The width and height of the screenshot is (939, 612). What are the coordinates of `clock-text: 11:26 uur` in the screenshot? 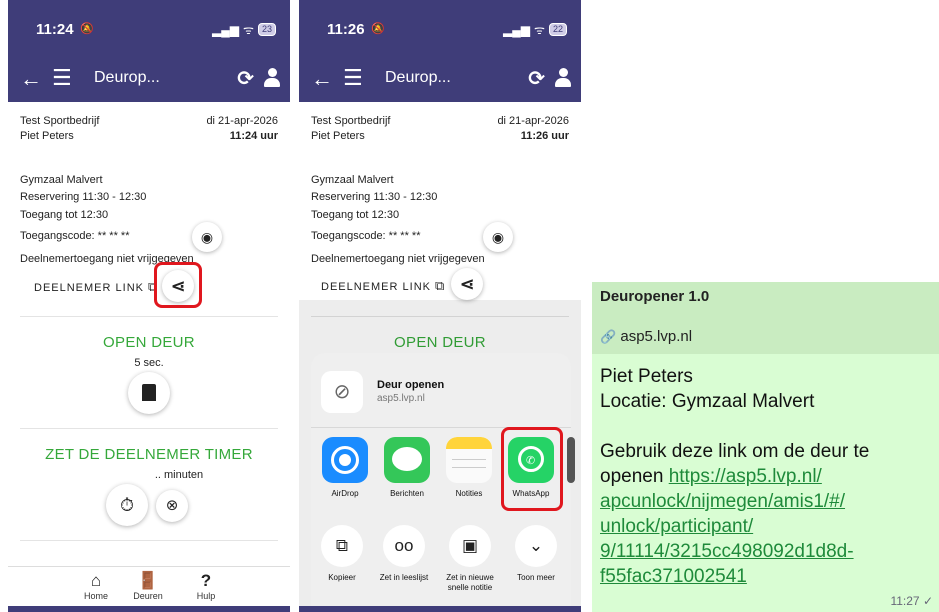 It's located at (544, 136).